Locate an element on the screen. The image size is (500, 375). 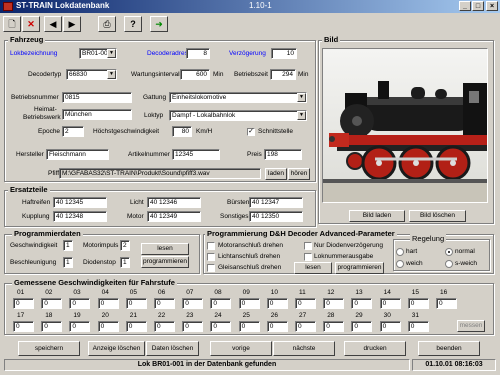
delete-icon: ✕ is located at coordinates (31, 24).